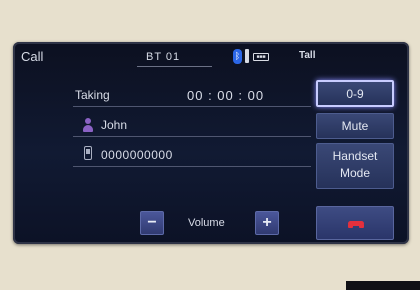 The image size is (420, 290). I want to click on contact-name: John, so click(114, 125).